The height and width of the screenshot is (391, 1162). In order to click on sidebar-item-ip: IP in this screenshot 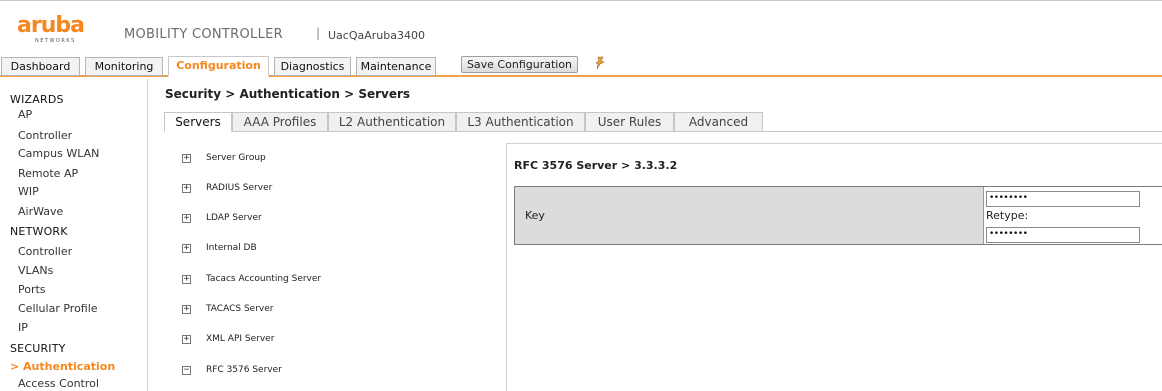, I will do `click(23, 327)`.